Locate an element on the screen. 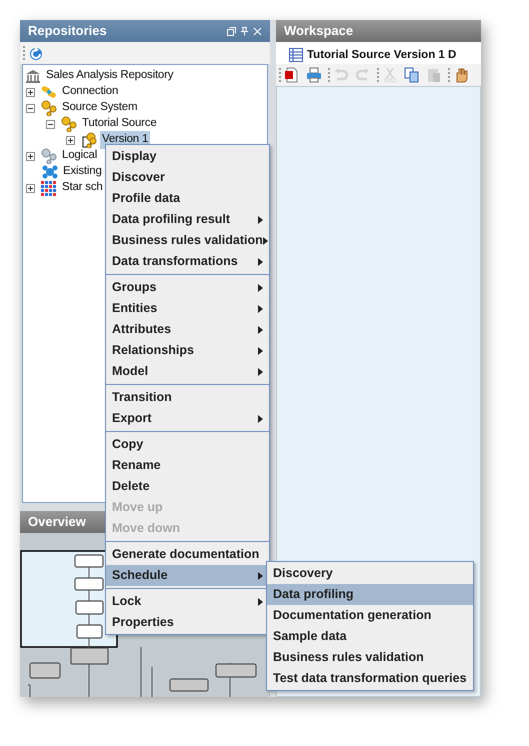  pin-icon is located at coordinates (244, 31).